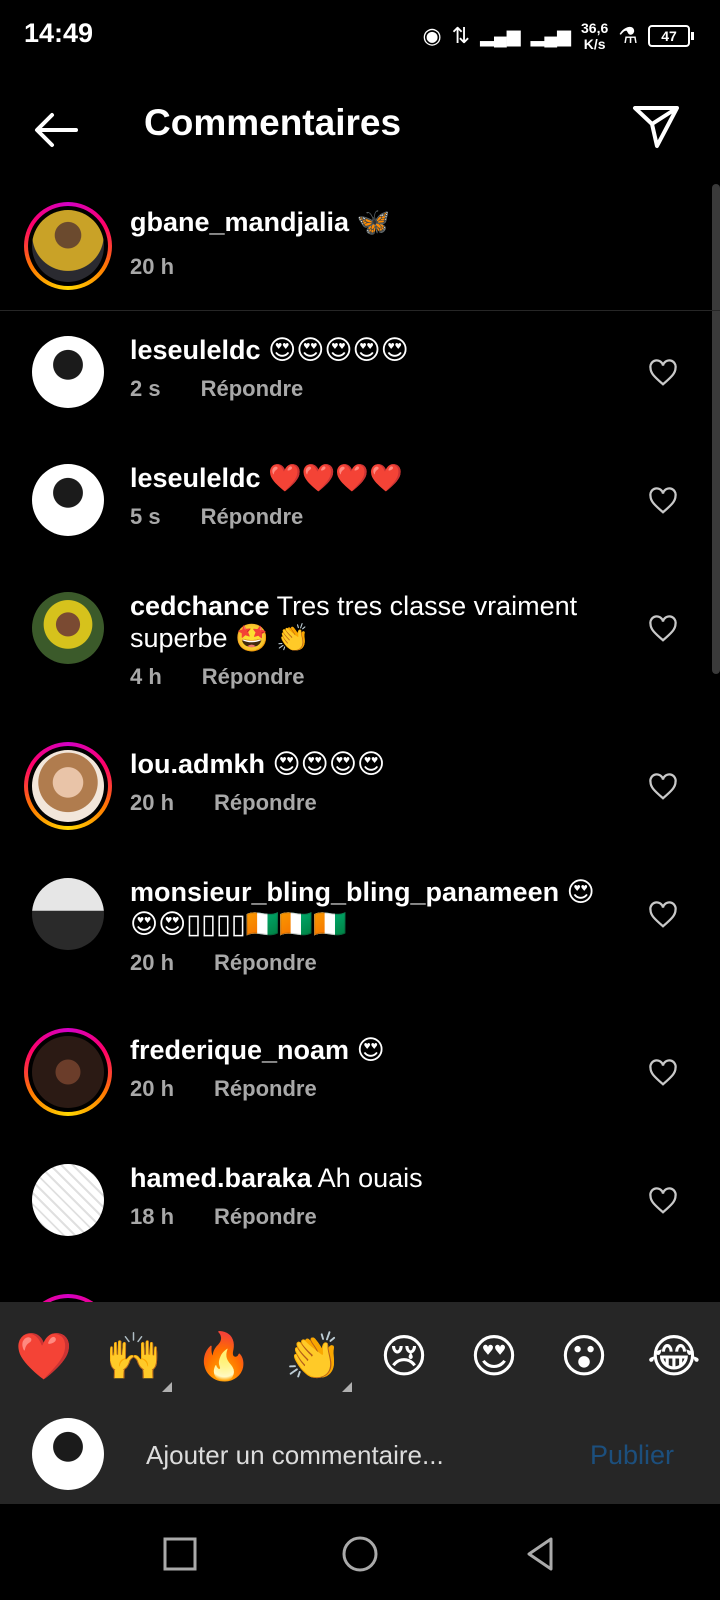  I want to click on emoji-heart-eyes-button: 😍, so click(494, 1356).